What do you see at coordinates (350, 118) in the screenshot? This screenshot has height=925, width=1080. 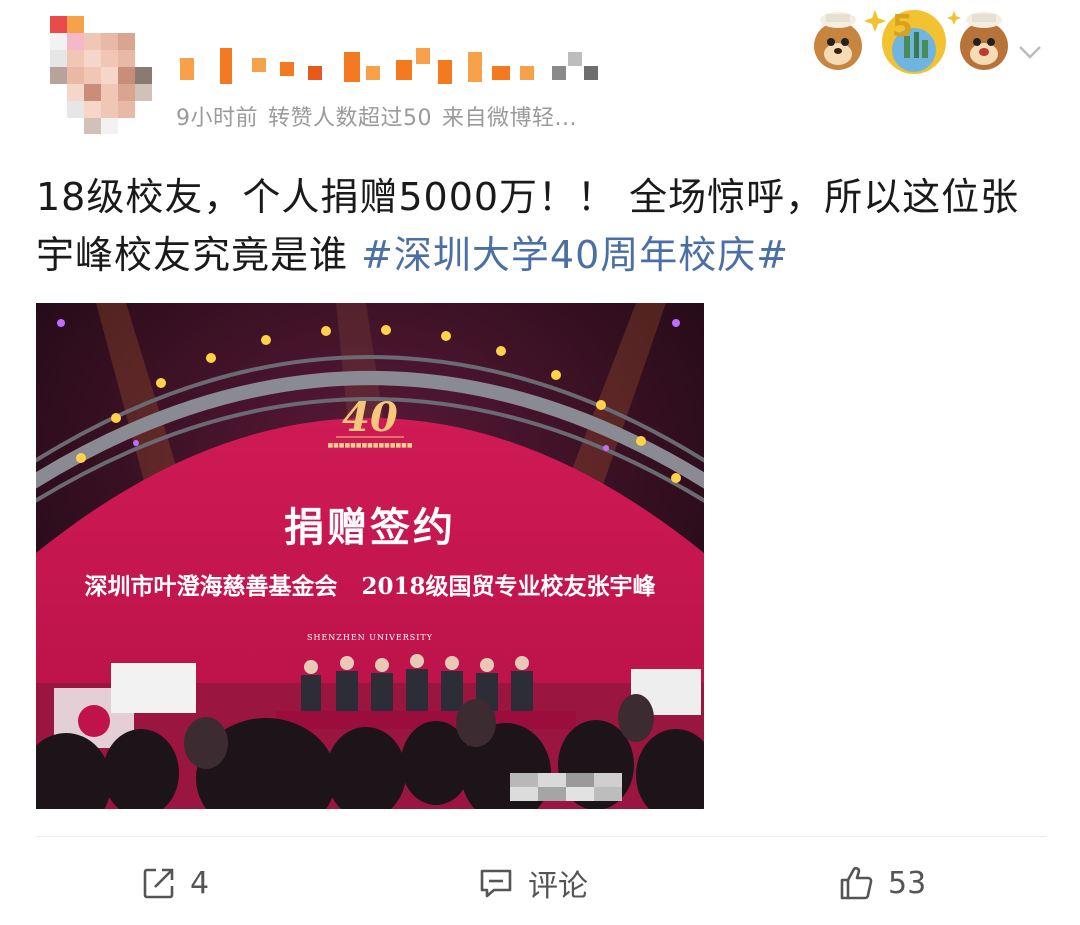 I see `repost-threshold: 转赞人数超过50` at bounding box center [350, 118].